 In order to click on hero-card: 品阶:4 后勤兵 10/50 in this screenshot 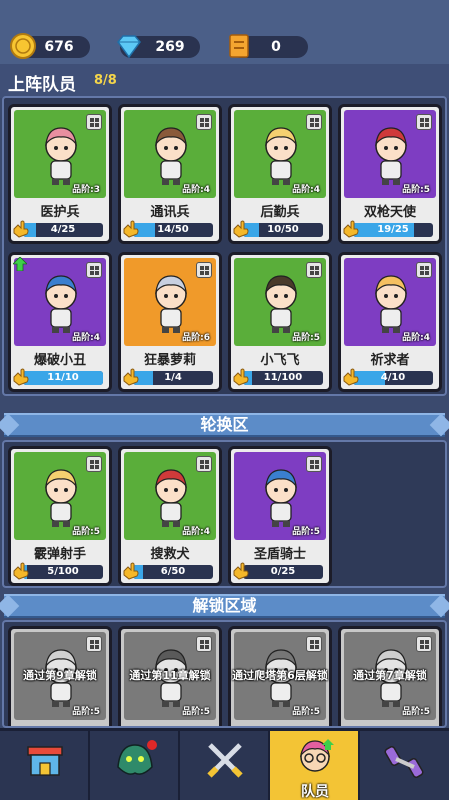, I will do `click(280, 174)`.